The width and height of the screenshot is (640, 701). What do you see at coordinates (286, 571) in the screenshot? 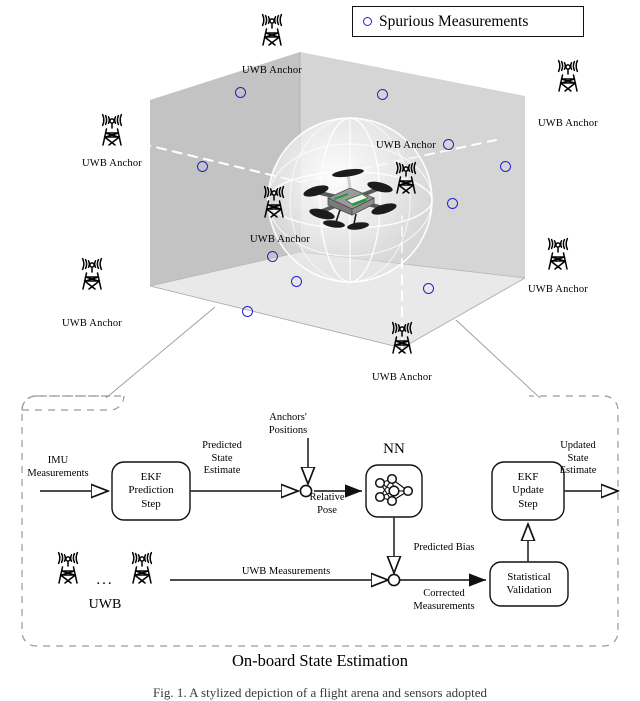
I see `uwb-measurements-label: UWB Measurements` at bounding box center [286, 571].